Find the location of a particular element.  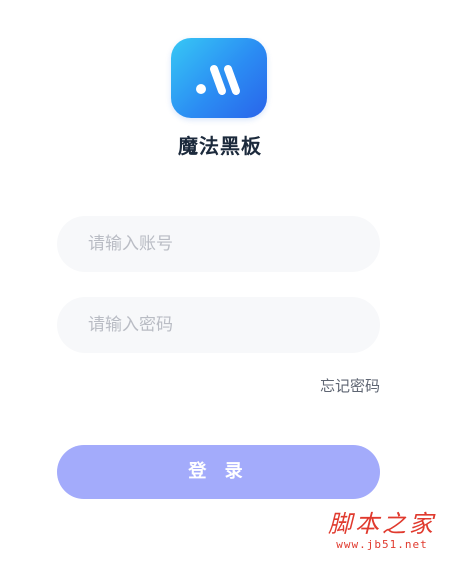

logo-stroke-left is located at coordinates (218, 80).